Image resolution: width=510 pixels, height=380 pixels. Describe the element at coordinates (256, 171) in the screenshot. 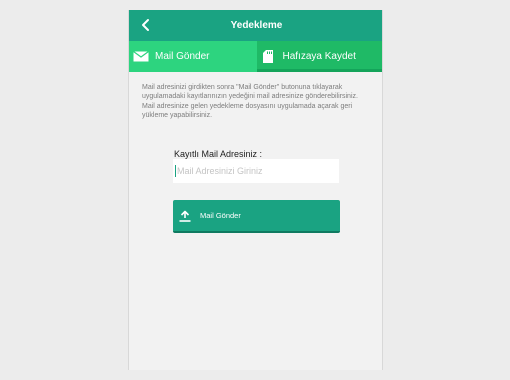

I see `email-field` at that location.